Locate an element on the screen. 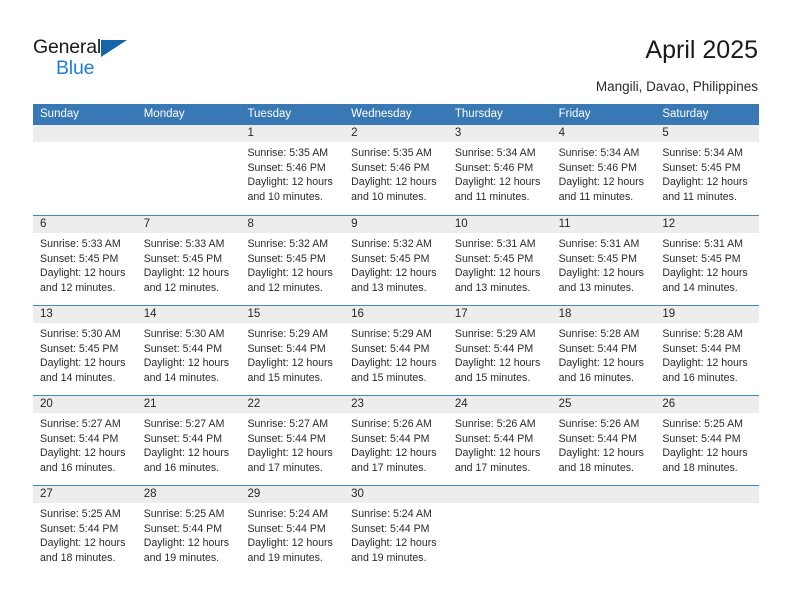  day-detail-line: Sunrise: 5:29 AM is located at coordinates (495, 334).